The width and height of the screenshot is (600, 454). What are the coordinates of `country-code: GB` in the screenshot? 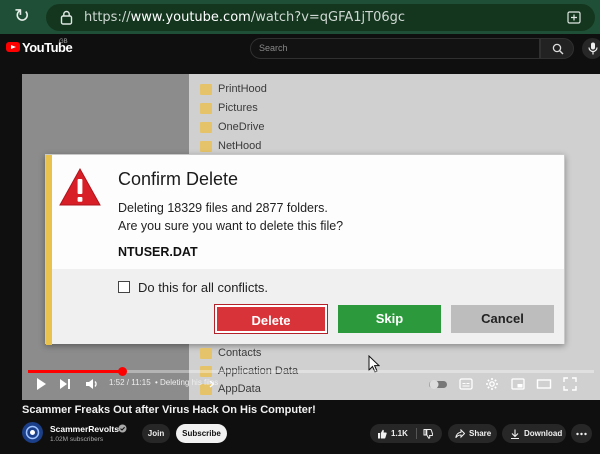 It's located at (63, 42).